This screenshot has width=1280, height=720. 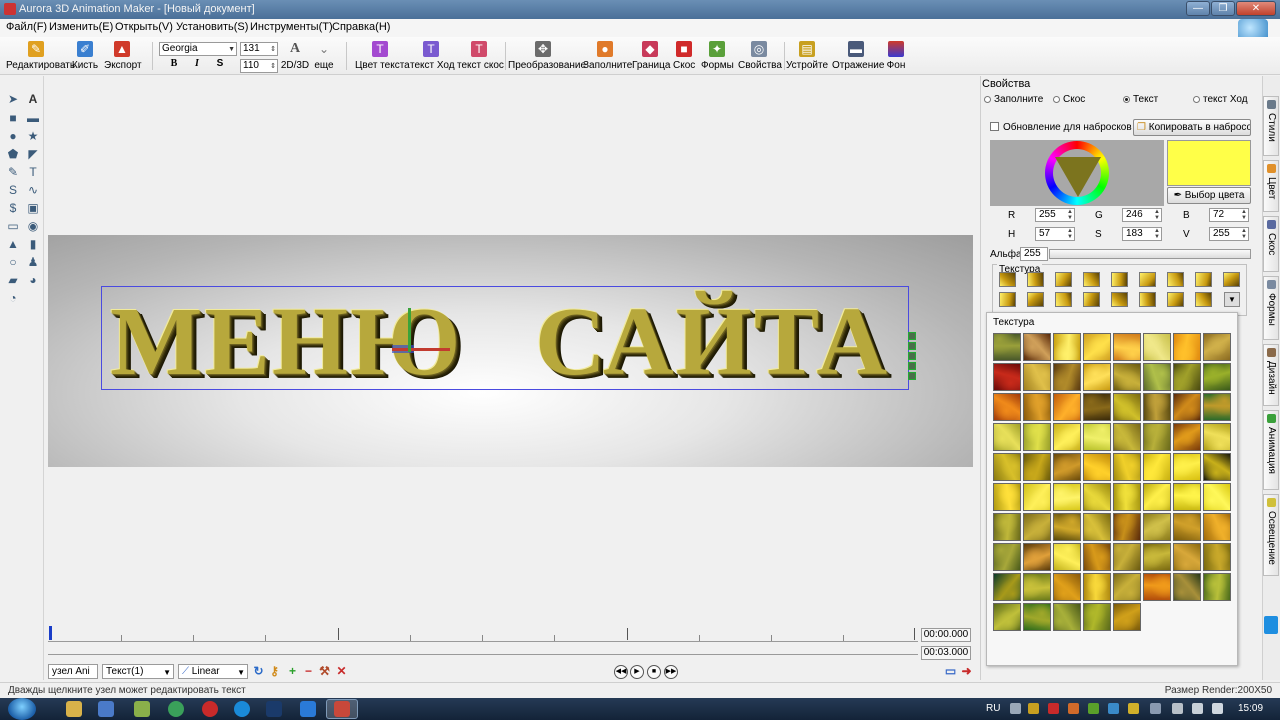 What do you see at coordinates (432, 56) in the screenshot?
I see `text-path-button: T текст Ход` at bounding box center [432, 56].